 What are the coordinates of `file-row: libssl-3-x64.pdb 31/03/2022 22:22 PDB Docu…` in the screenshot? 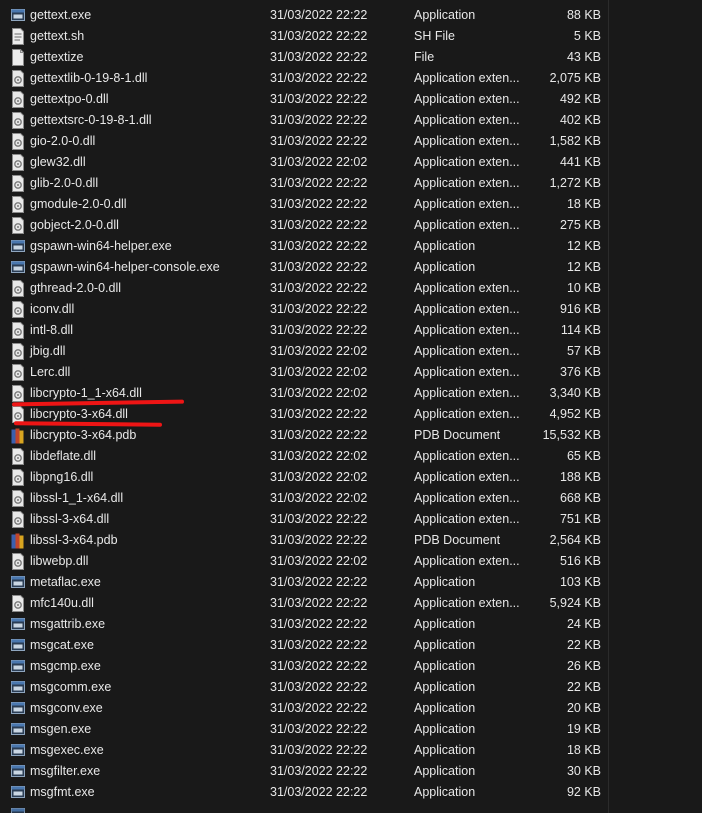 It's located at (304, 540).